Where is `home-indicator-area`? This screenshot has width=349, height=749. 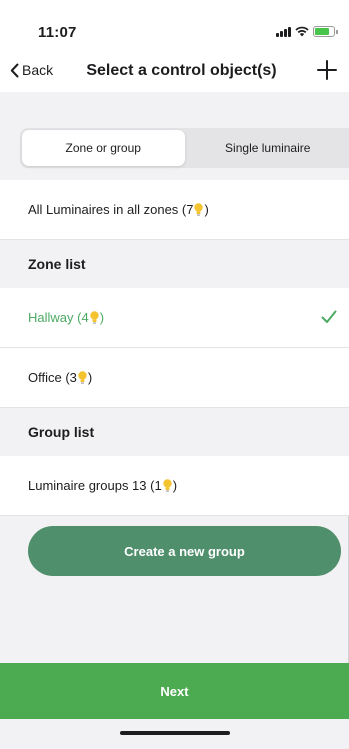
home-indicator-area is located at coordinates (174, 734).